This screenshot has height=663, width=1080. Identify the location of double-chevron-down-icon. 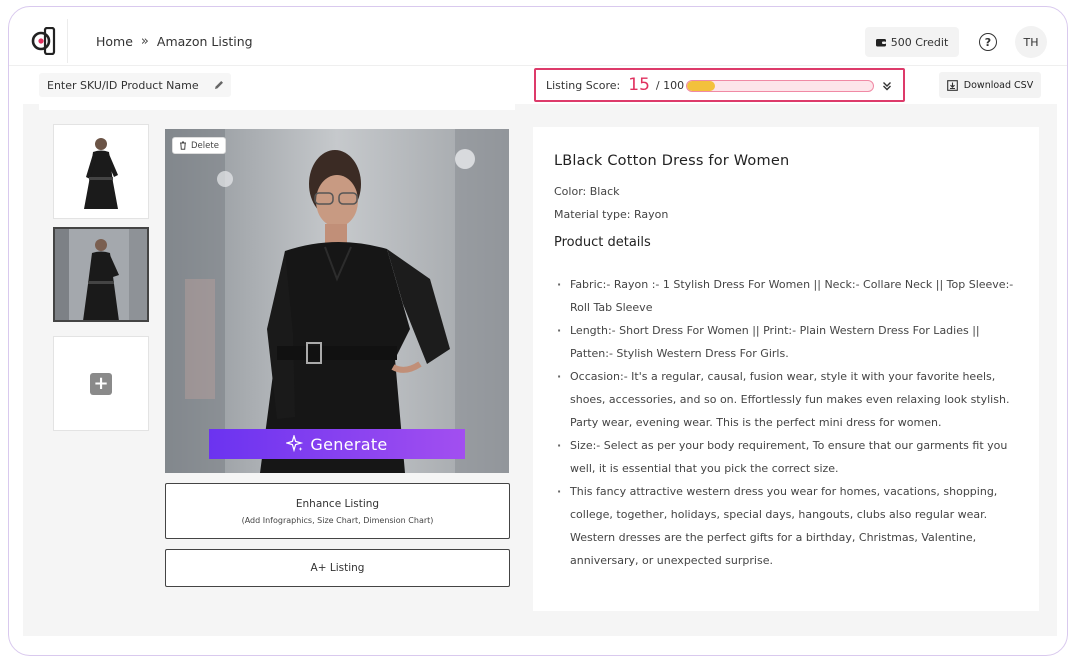
(887, 86).